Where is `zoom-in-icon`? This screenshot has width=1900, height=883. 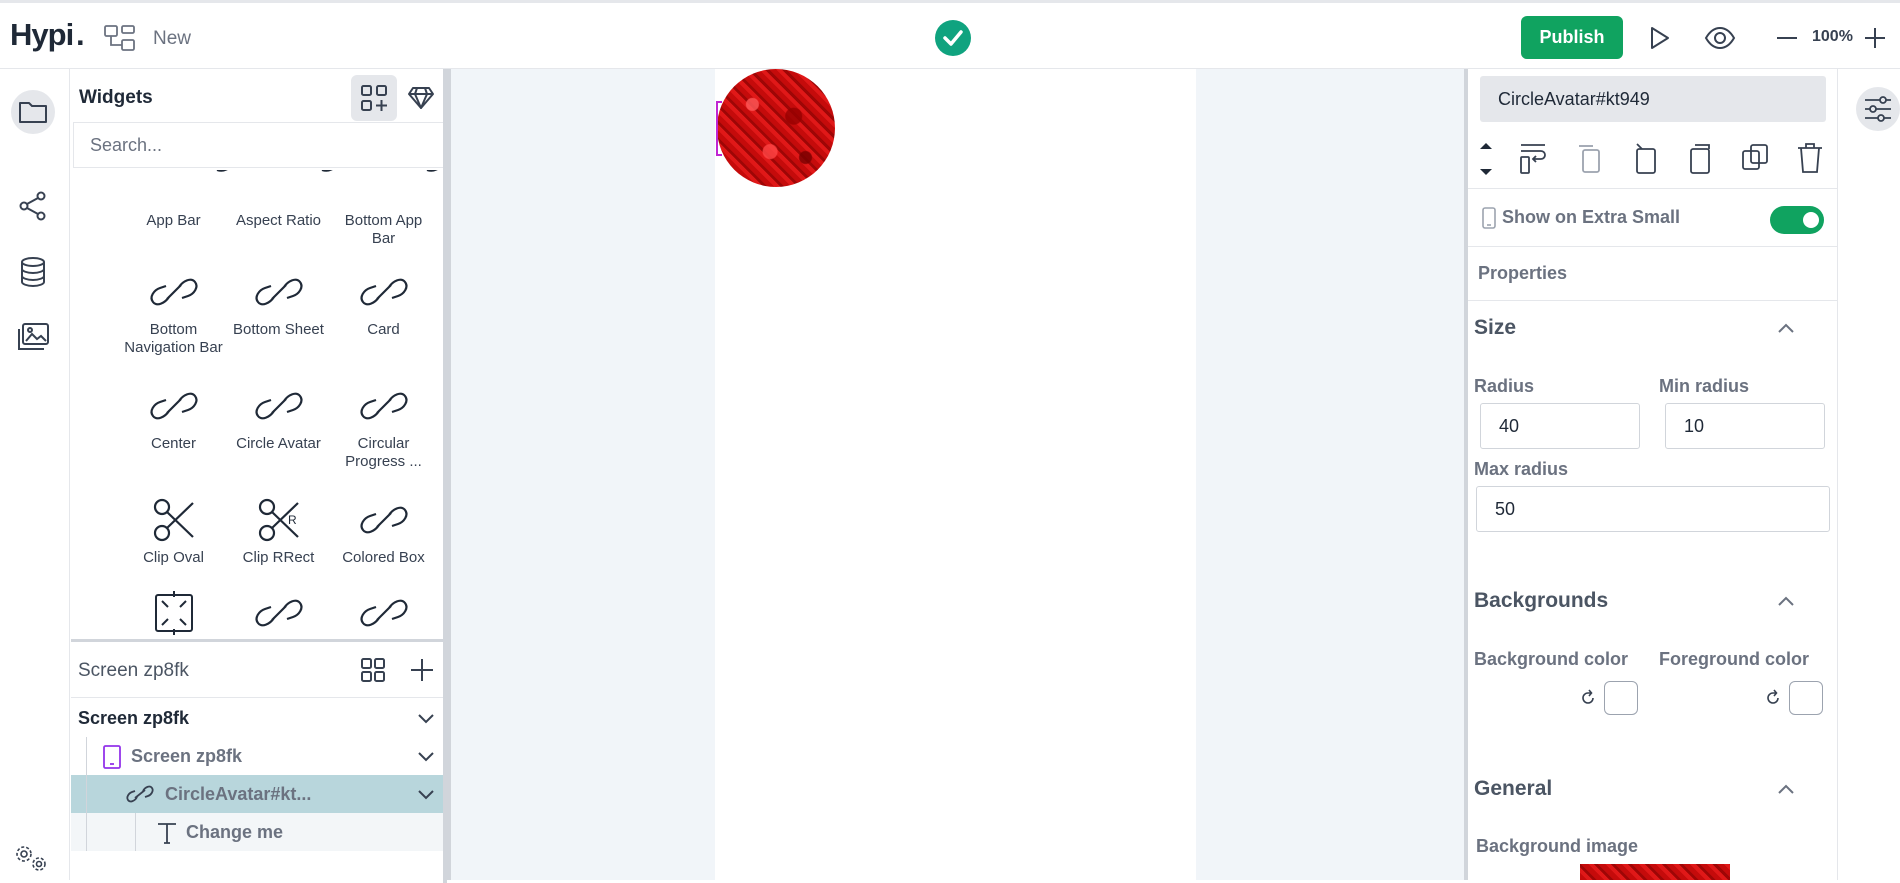
zoom-in-icon is located at coordinates (1875, 38).